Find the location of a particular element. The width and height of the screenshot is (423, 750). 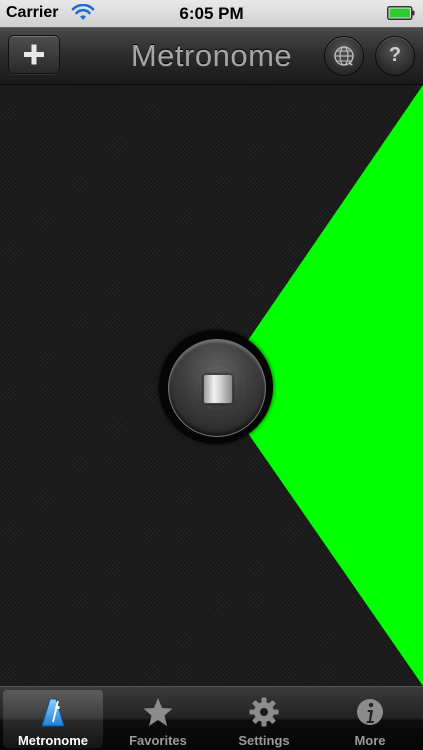

stop-icon is located at coordinates (218, 389).